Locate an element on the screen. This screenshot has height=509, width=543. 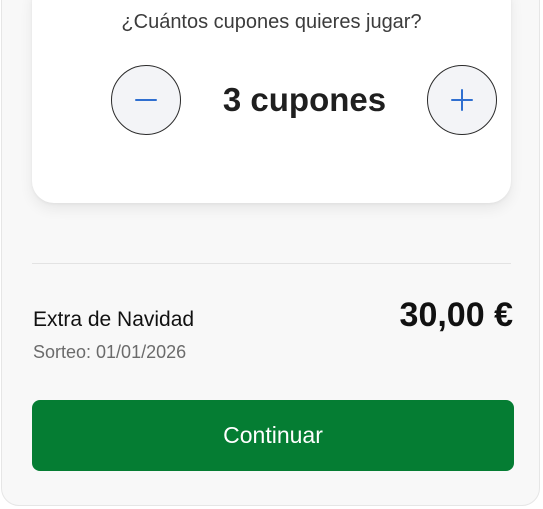
coupon-count: 3 cupones is located at coordinates (304, 99).